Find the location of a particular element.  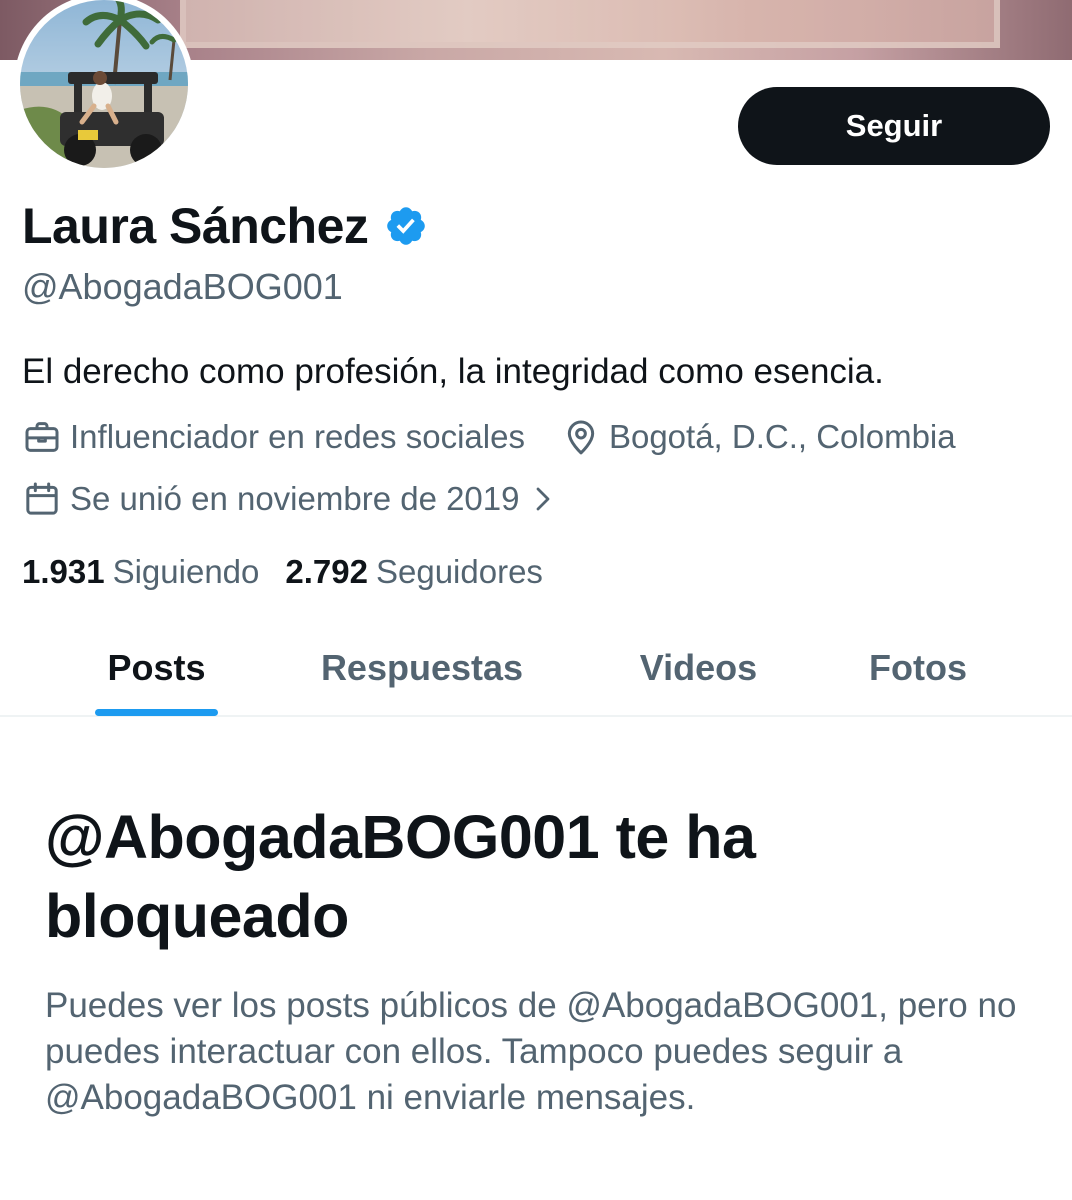

profile-stats: 1.931 Siguiendo 2.792 Seguidores is located at coordinates (282, 572).